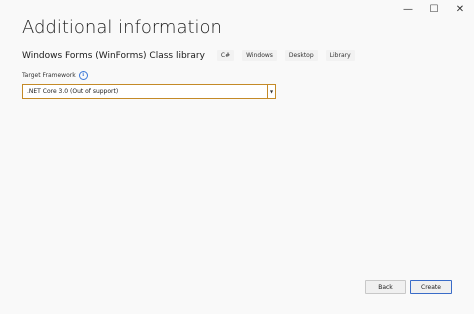 This screenshot has height=314, width=474. What do you see at coordinates (340, 55) in the screenshot?
I see `tag-category: Library` at bounding box center [340, 55].